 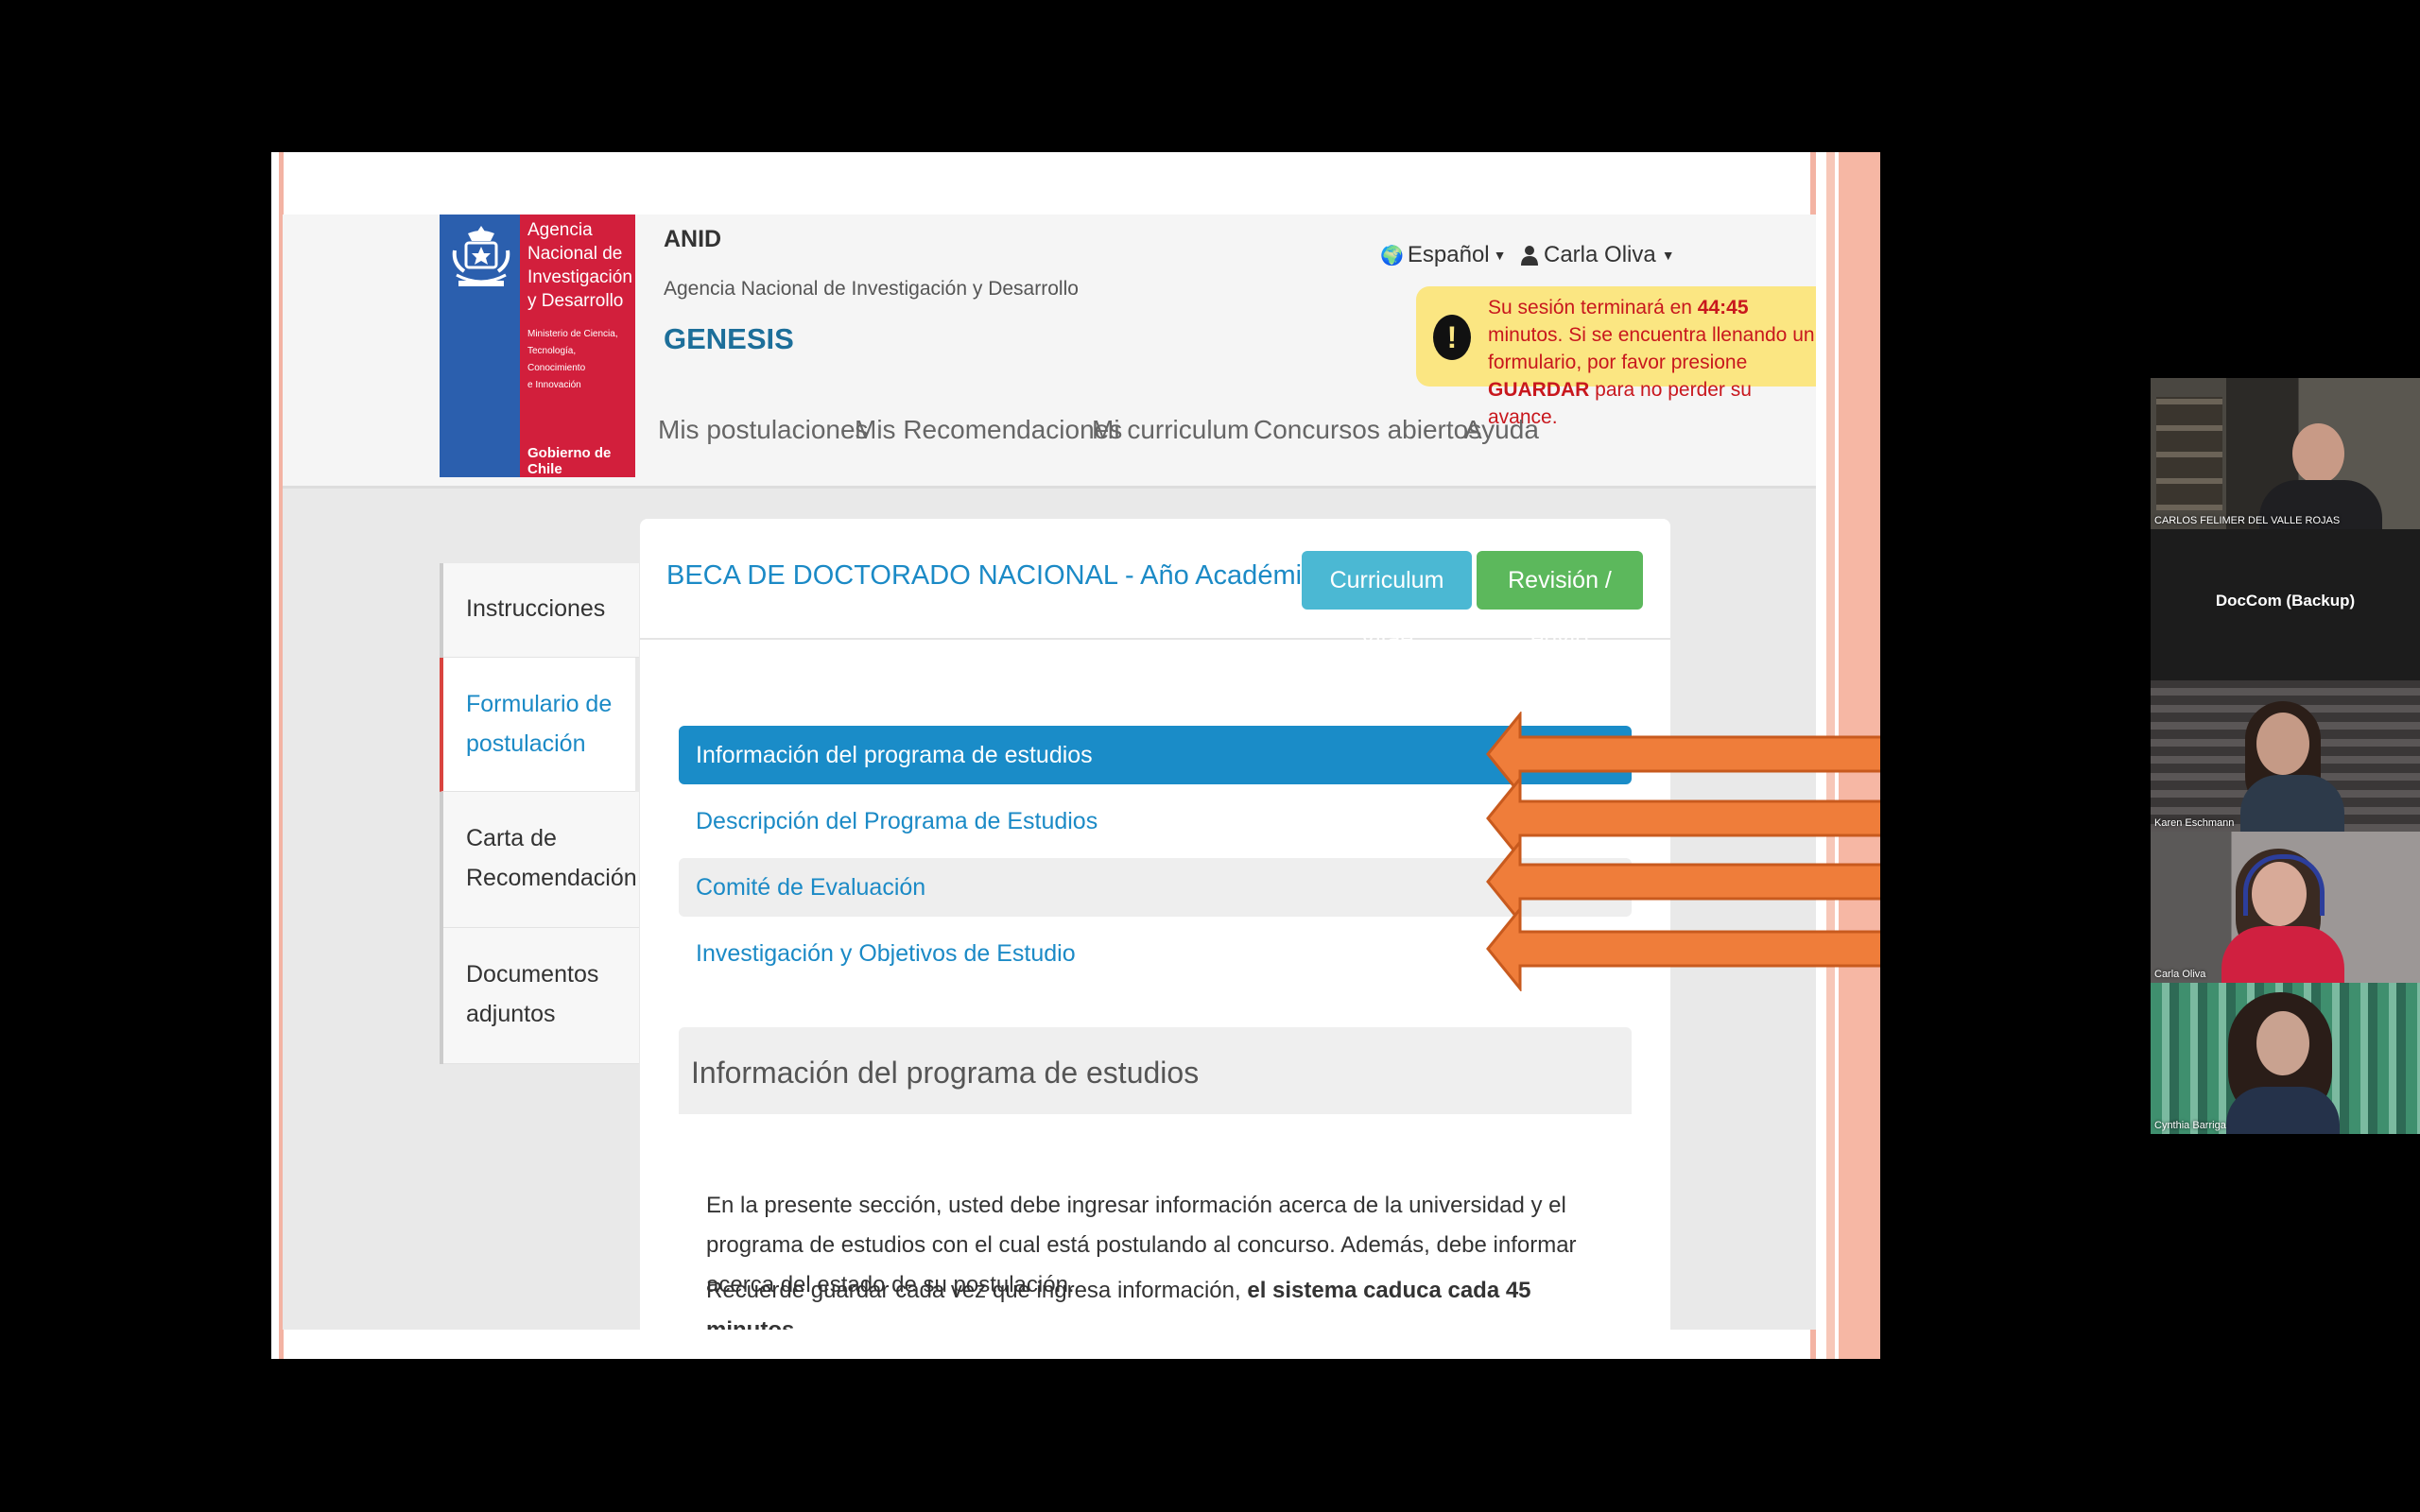 I want to click on logo-line: Agencia, so click(x=560, y=230).